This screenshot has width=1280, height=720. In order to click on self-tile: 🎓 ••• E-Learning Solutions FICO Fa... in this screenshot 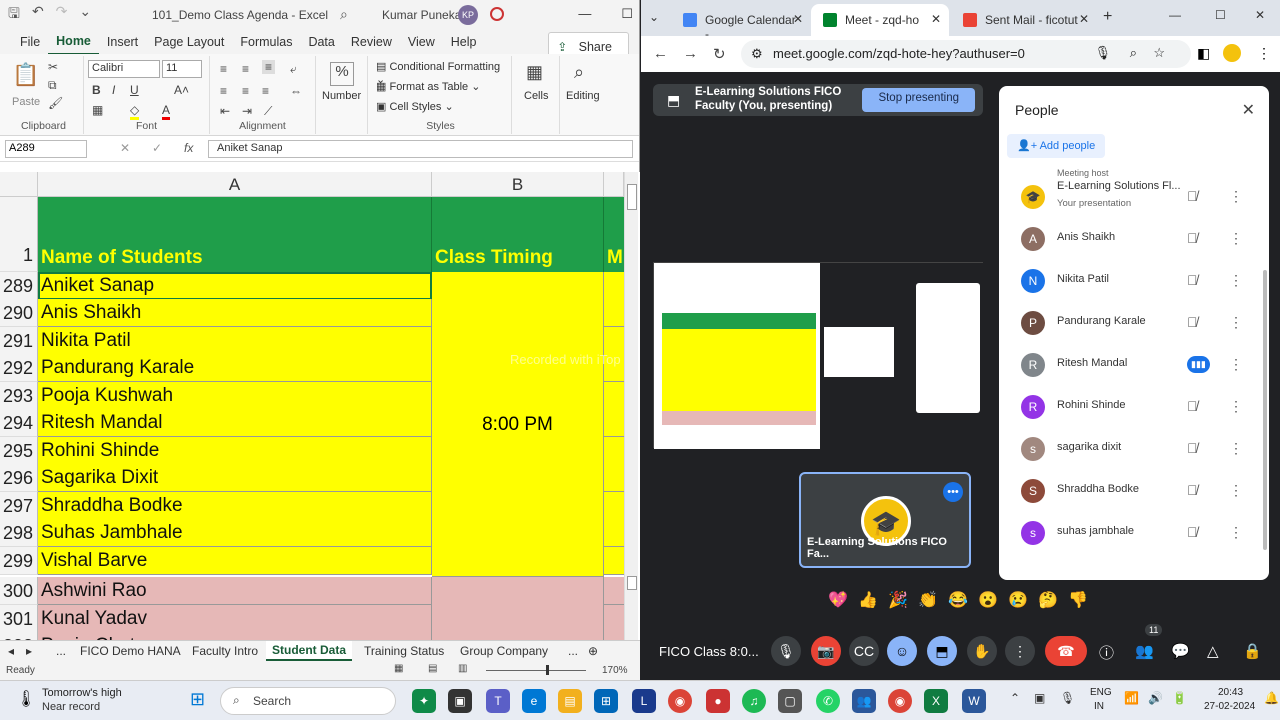, I will do `click(885, 520)`.